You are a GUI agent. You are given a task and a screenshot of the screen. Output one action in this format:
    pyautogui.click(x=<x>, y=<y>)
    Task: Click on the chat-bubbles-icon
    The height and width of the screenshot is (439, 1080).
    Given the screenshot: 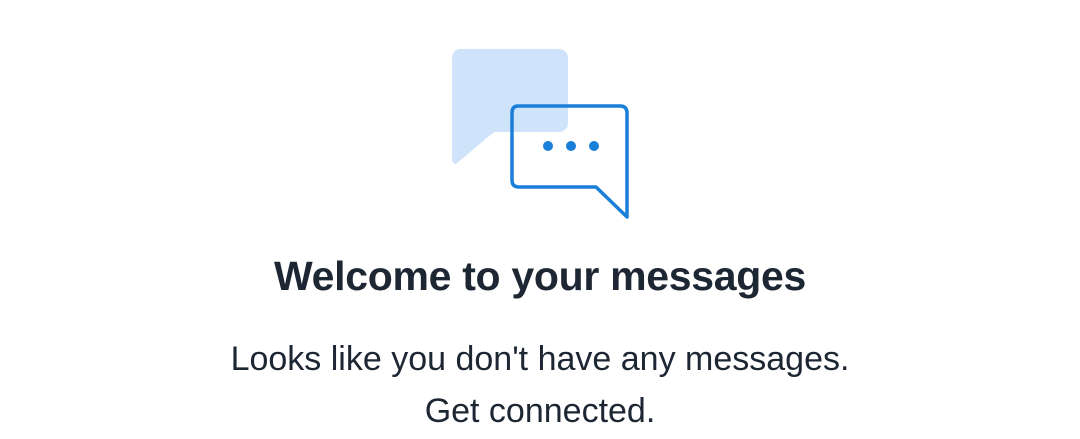 What is the action you would take?
    pyautogui.click(x=541, y=134)
    